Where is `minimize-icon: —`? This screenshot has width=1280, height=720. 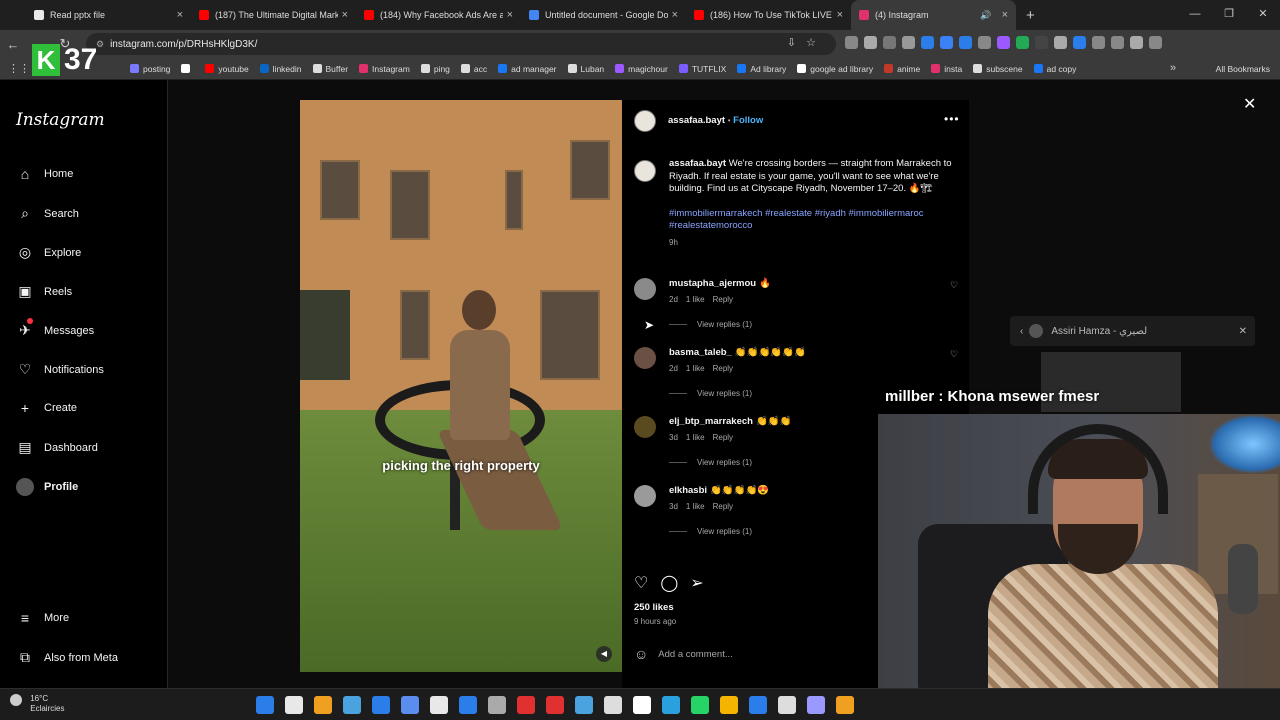 minimize-icon: — is located at coordinates (1195, 15).